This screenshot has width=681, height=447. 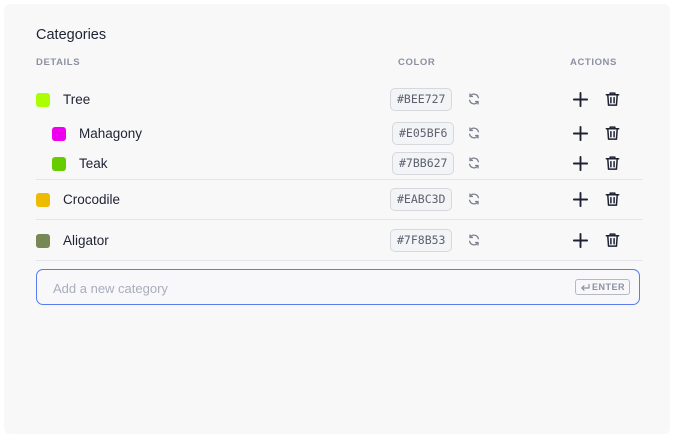 I want to click on category-name: Tree, so click(x=77, y=99).